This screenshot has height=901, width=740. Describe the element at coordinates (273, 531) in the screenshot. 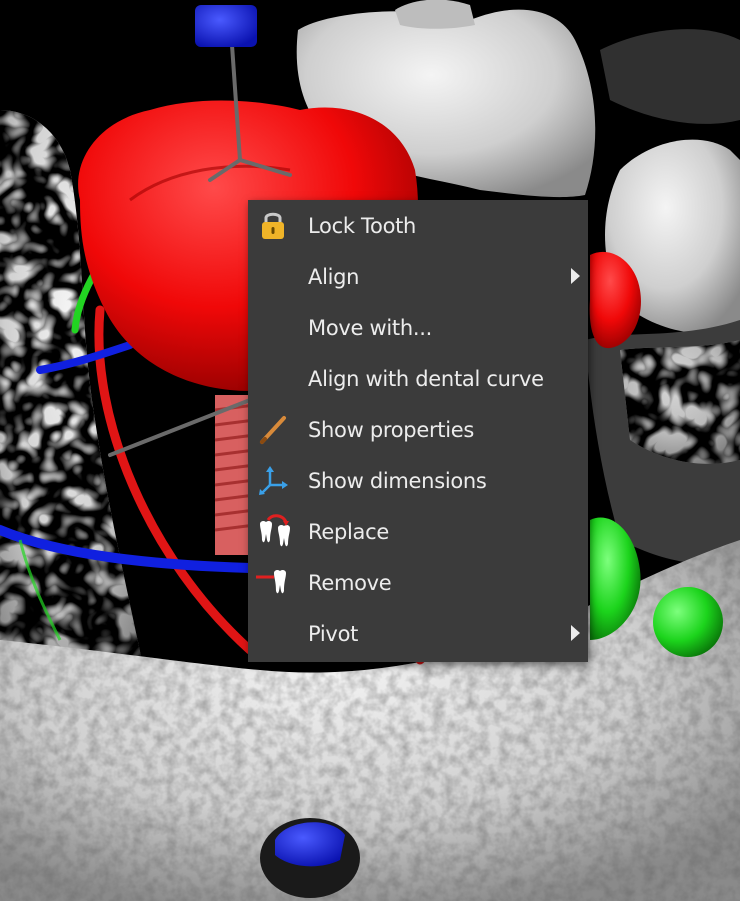

I see `replace-tooth-icon` at that location.